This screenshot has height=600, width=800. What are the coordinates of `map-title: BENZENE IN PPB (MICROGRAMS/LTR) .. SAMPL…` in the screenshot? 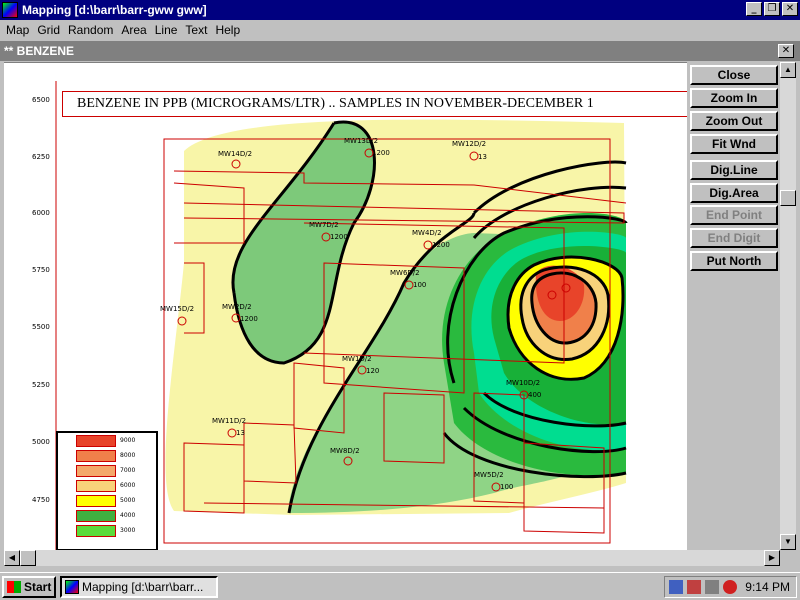 It's located at (374, 104).